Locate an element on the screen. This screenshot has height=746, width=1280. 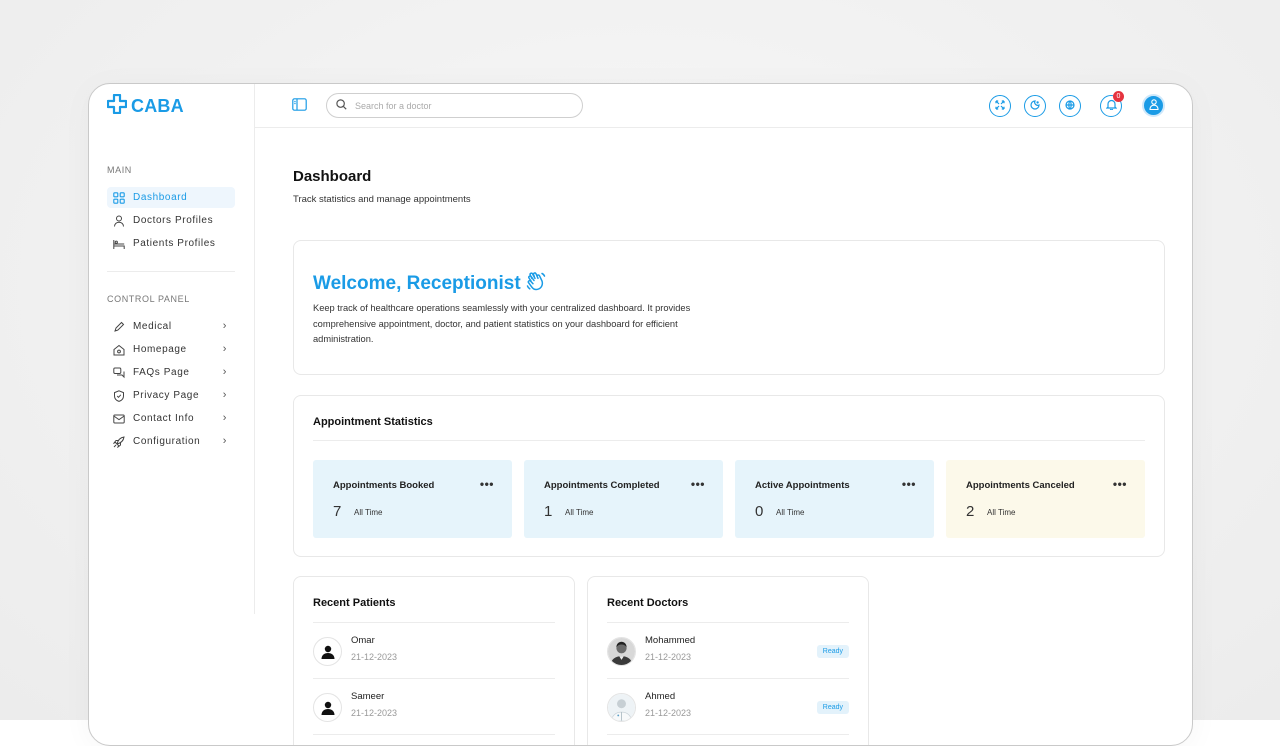
list-item: Mohammed 21-12-2023 Ready is located at coordinates (728, 651).